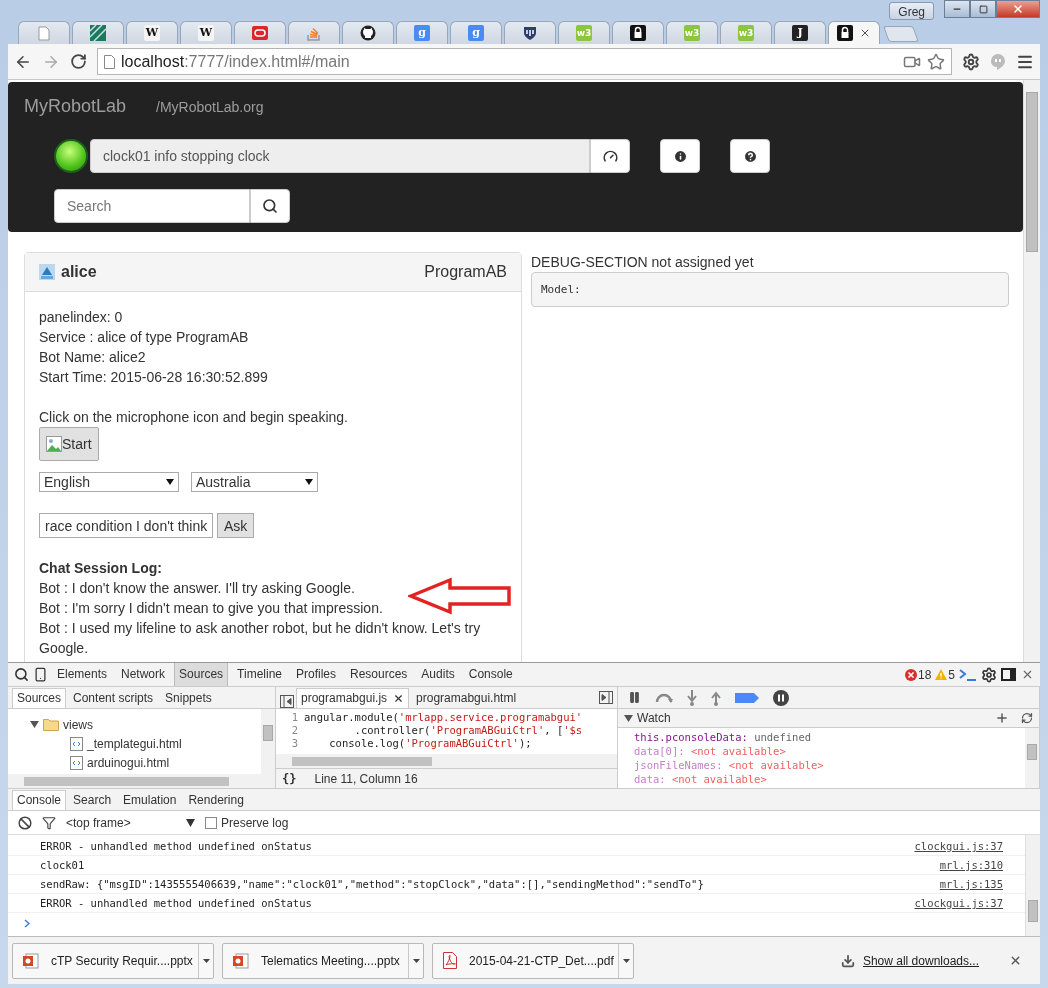  Describe the element at coordinates (49, 822) in the screenshot. I see `filter-icon` at that location.